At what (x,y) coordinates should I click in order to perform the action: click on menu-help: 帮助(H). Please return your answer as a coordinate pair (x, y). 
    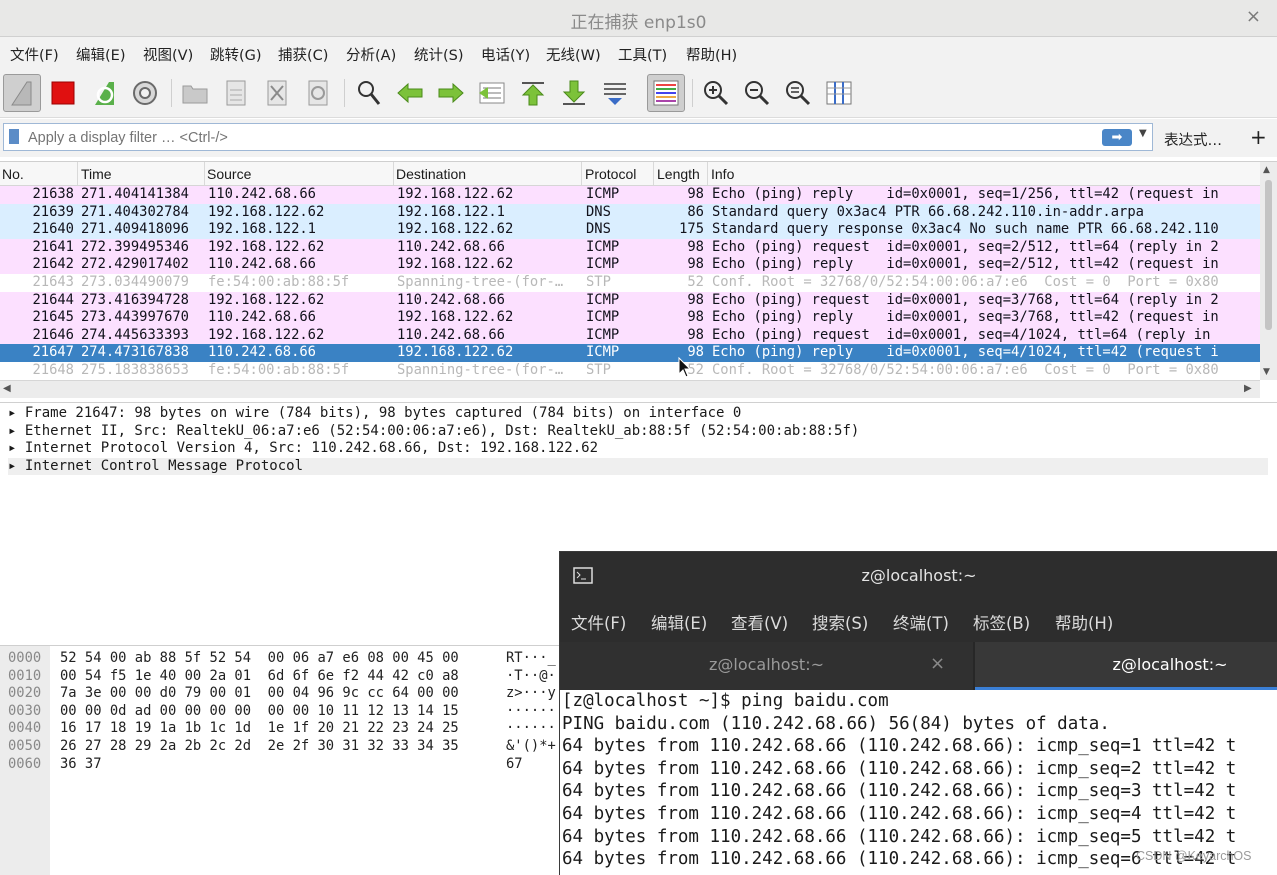
    Looking at the image, I should click on (711, 54).